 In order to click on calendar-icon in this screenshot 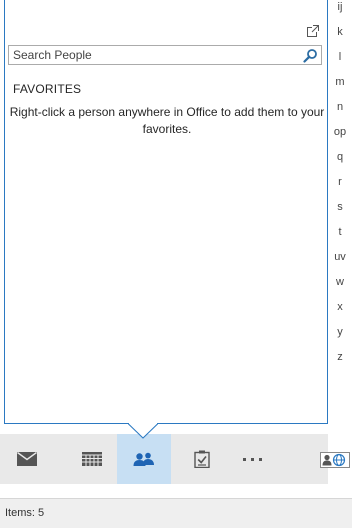, I will do `click(92, 459)`.